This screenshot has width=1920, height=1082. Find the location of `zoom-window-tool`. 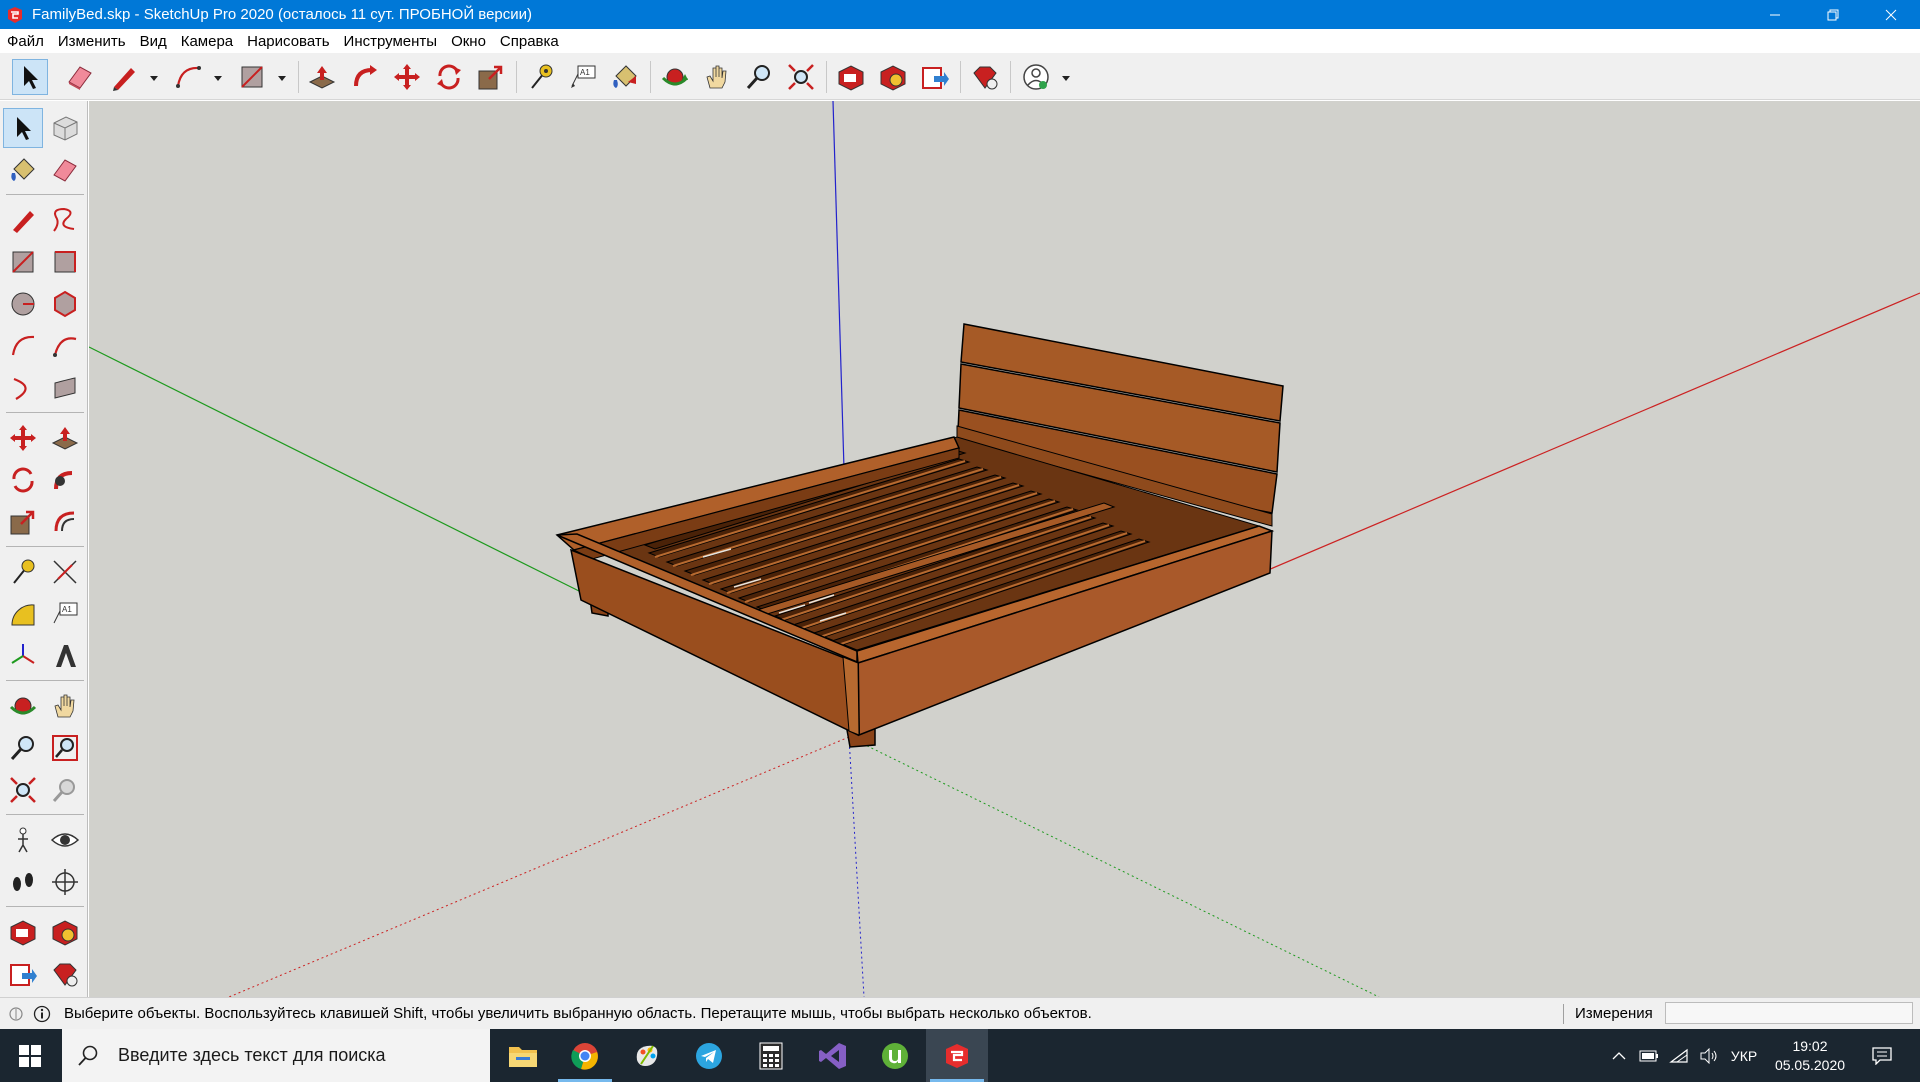

zoom-window-tool is located at coordinates (65, 748).